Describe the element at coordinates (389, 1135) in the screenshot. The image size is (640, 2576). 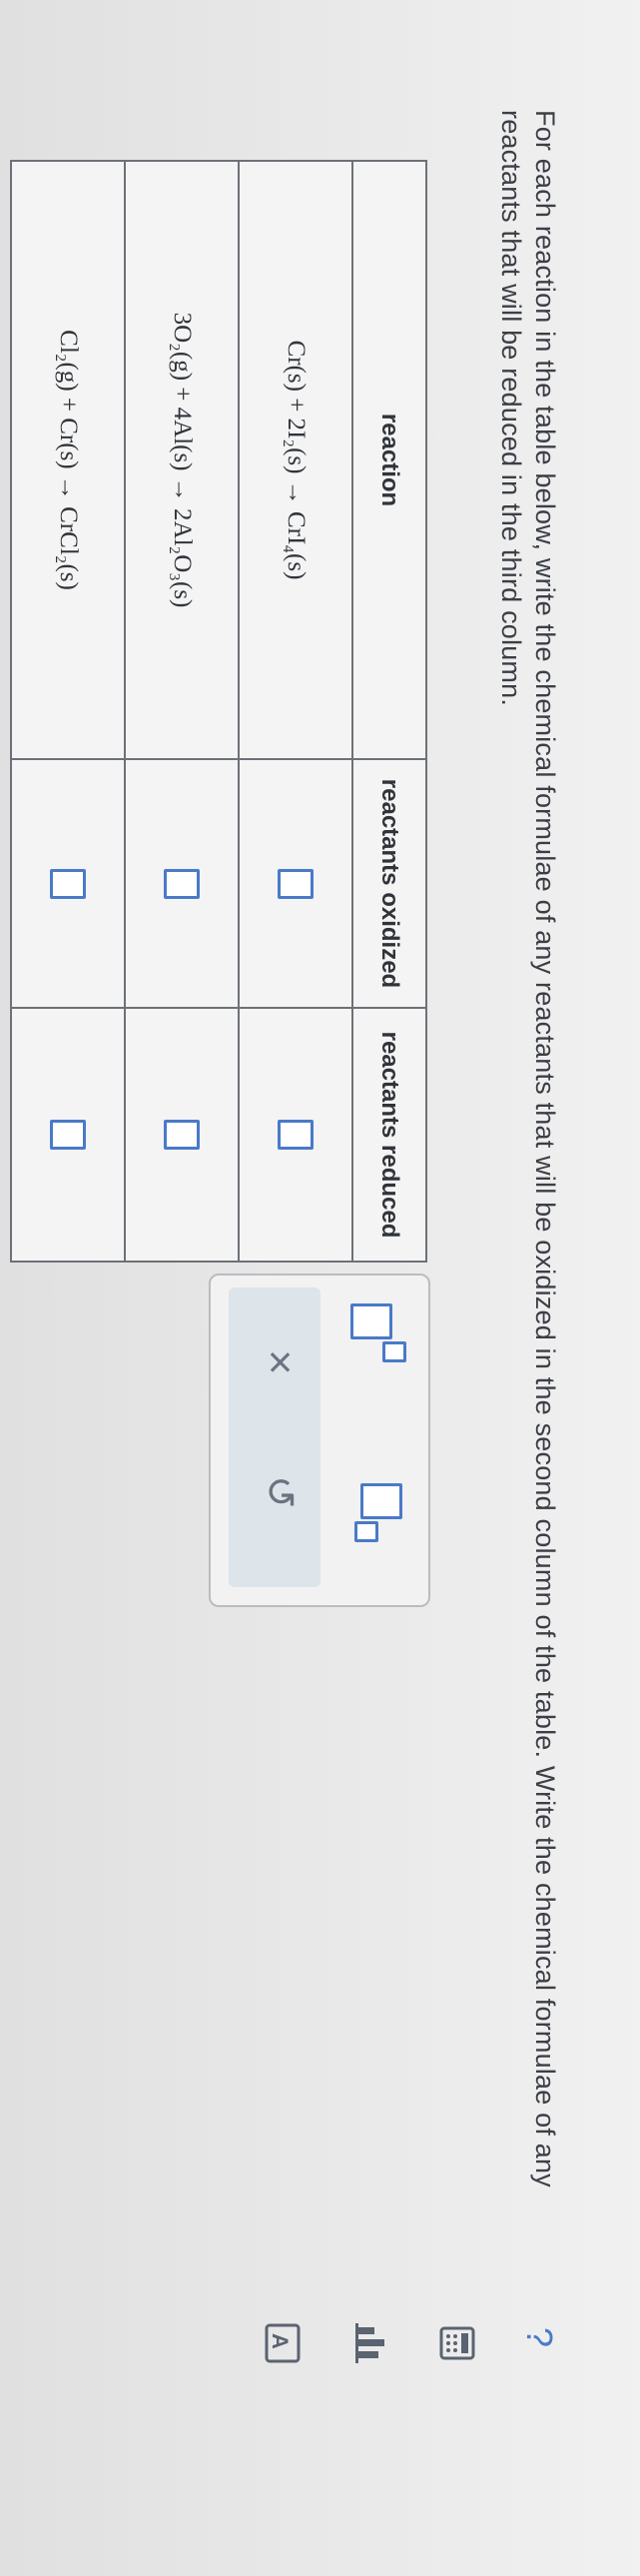
I see `header-reduced: reactants reduced` at that location.